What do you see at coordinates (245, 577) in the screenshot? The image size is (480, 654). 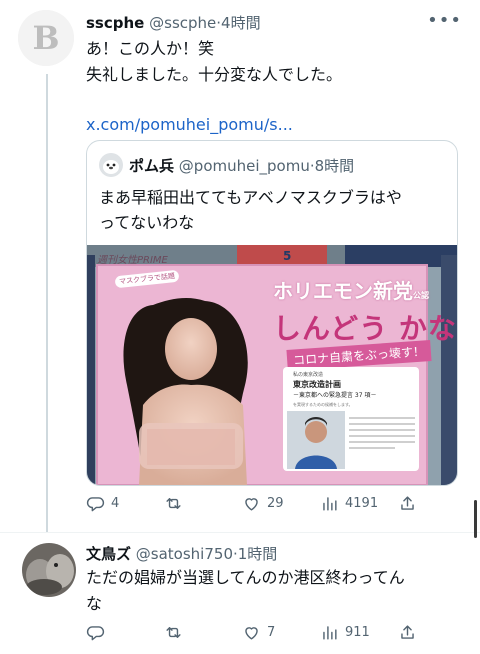 I see `tweet-text-line: ただの娼婦が当選してんのか港区終わってん` at bounding box center [245, 577].